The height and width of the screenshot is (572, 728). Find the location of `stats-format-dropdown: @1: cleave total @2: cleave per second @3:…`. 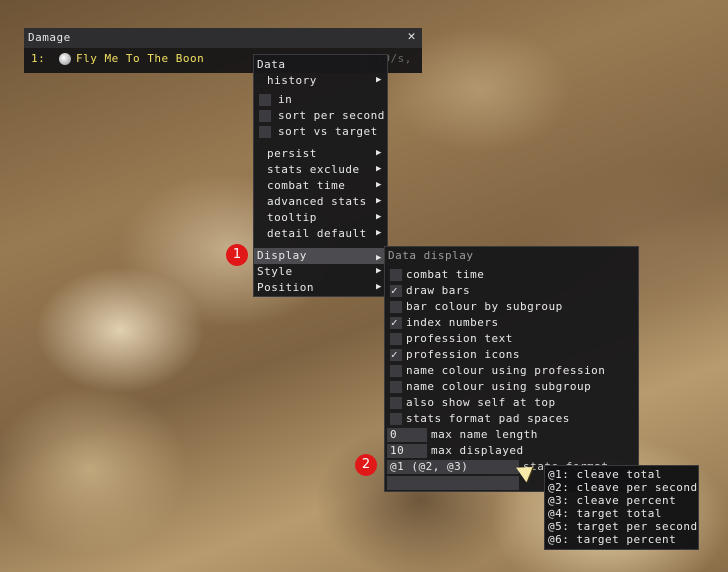

stats-format-dropdown: @1: cleave total @2: cleave per second @3:… is located at coordinates (621, 507).